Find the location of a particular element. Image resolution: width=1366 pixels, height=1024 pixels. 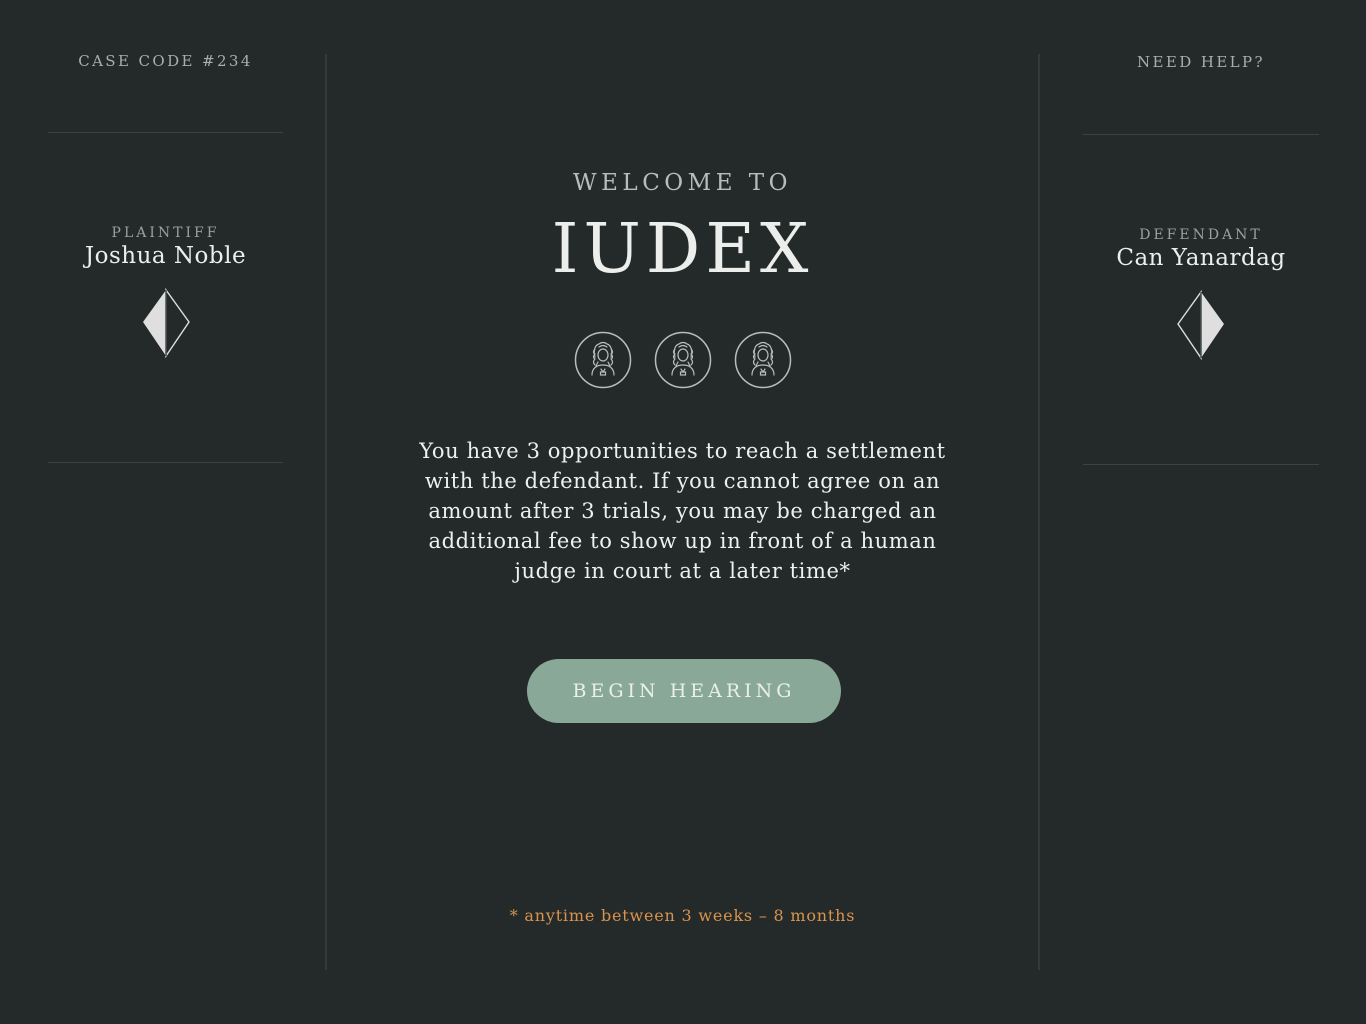

defendant-role-label: DEFENDANT is located at coordinates (1201, 235).